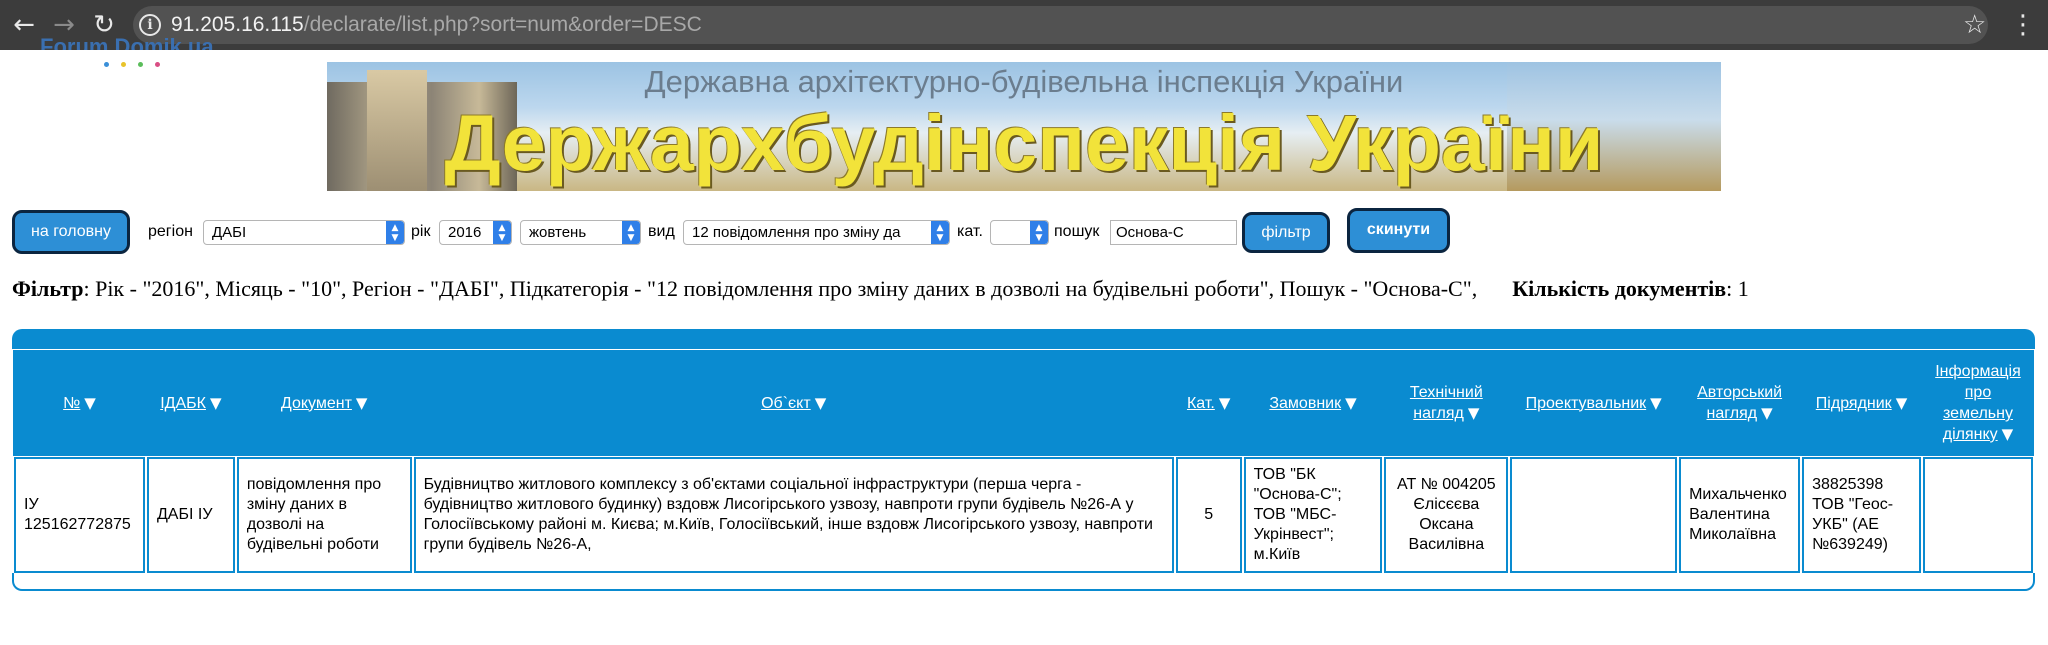  I want to click on year-label: рік, so click(421, 231).